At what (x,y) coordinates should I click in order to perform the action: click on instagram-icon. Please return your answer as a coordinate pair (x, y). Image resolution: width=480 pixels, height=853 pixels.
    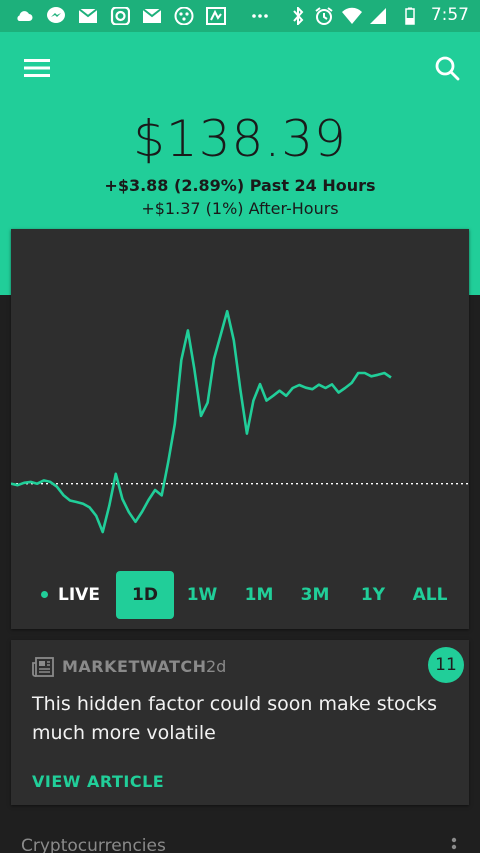
    Looking at the image, I should click on (120, 16).